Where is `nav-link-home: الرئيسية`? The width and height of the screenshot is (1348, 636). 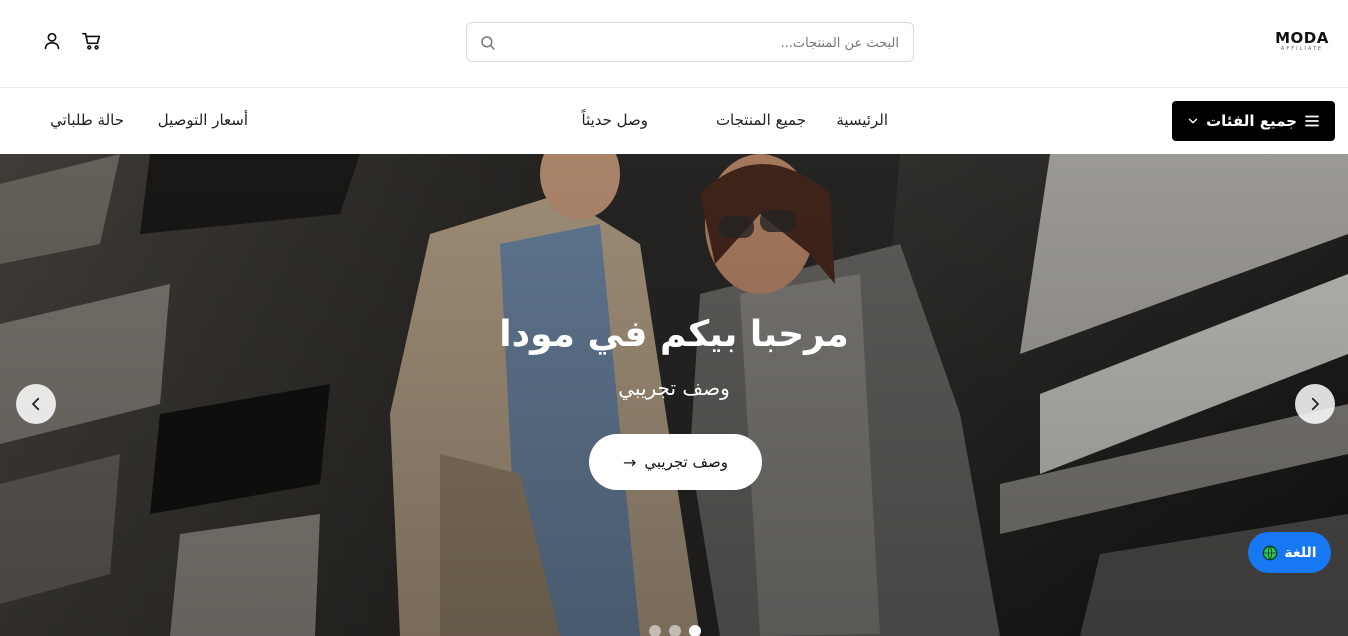
nav-link-home: الرئيسية is located at coordinates (862, 120).